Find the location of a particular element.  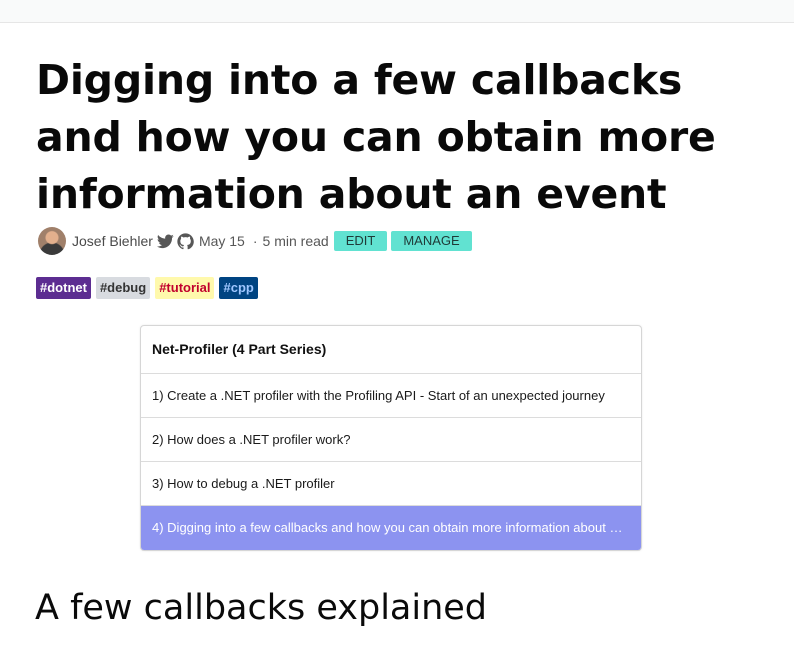

author-name: Josef Biehler is located at coordinates (112, 241).